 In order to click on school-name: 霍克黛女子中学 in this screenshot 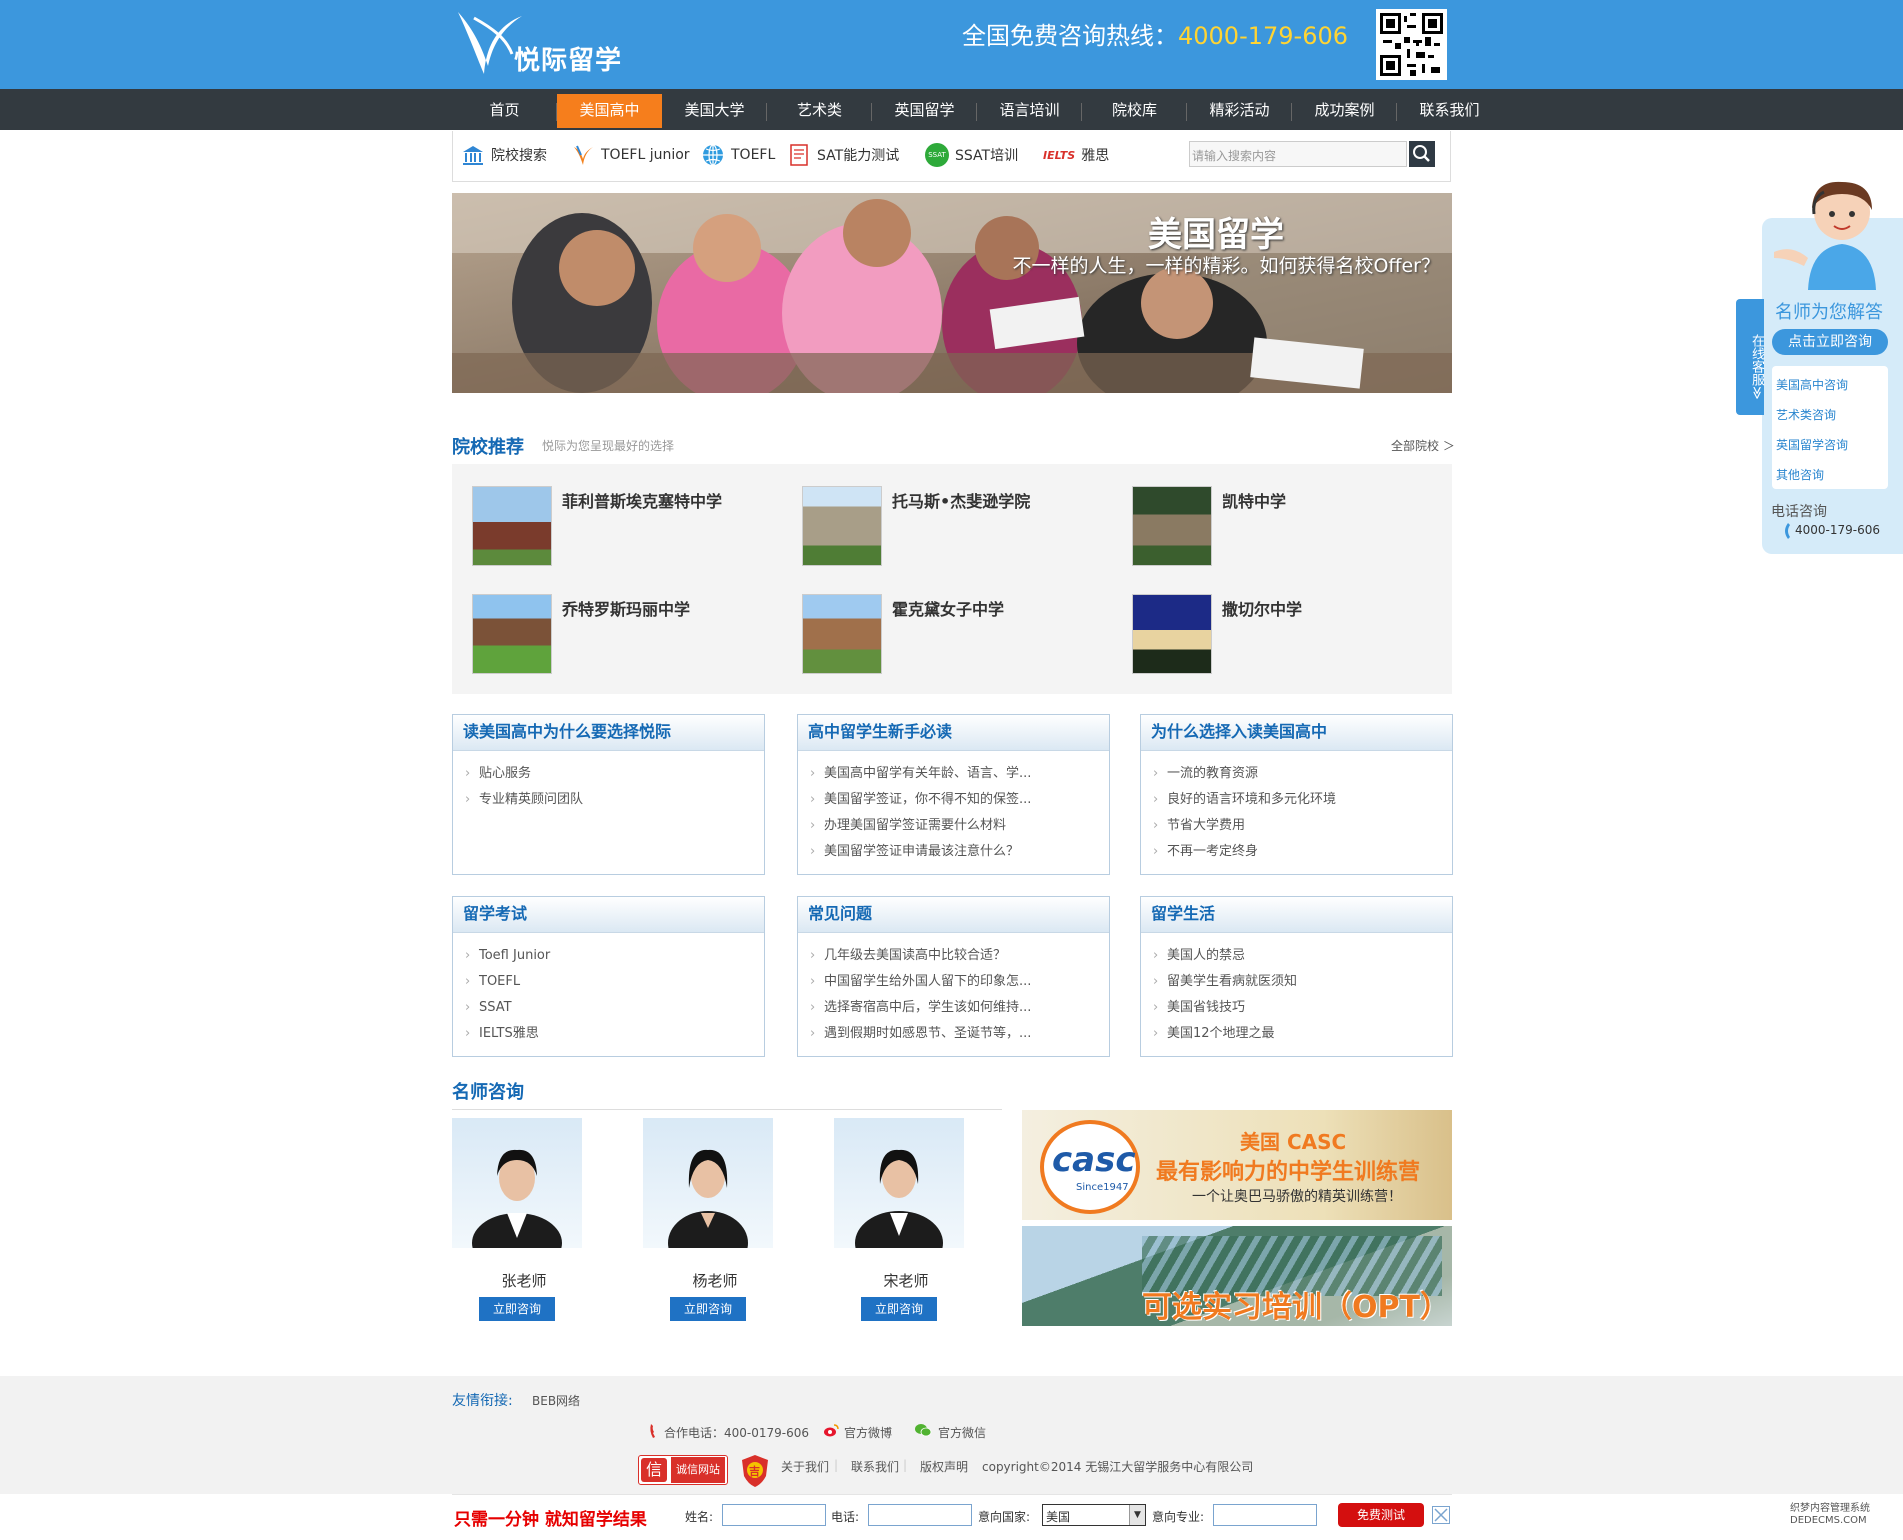, I will do `click(948, 608)`.